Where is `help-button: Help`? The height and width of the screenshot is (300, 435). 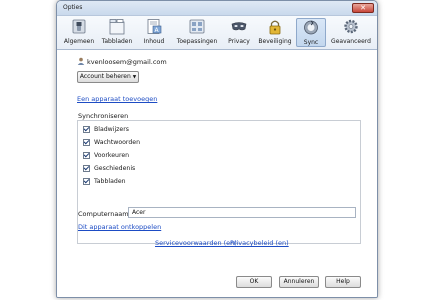
help-button: Help is located at coordinates (343, 282).